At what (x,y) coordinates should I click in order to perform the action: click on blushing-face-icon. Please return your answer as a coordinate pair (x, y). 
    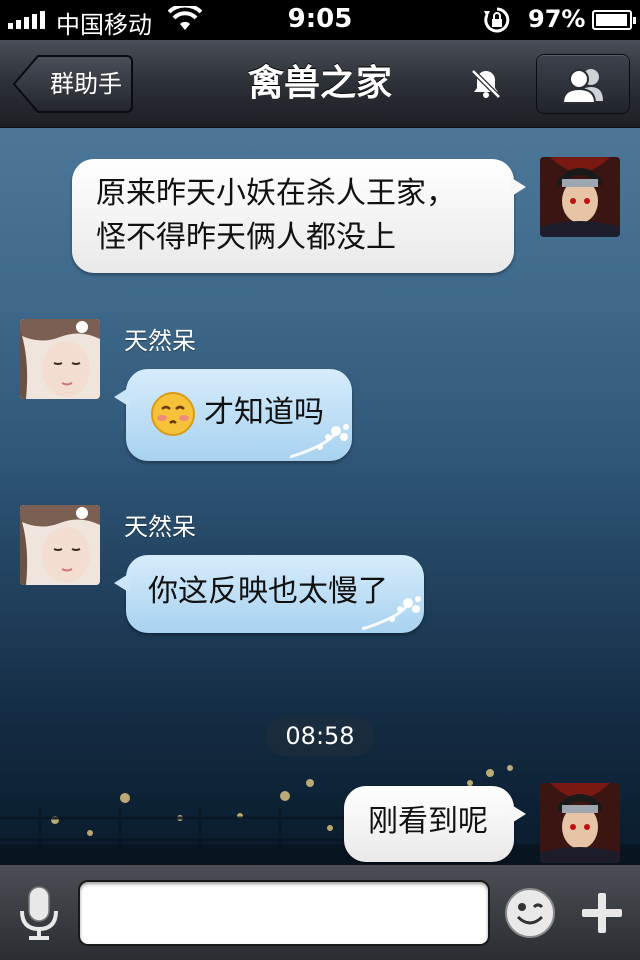
    Looking at the image, I should click on (173, 414).